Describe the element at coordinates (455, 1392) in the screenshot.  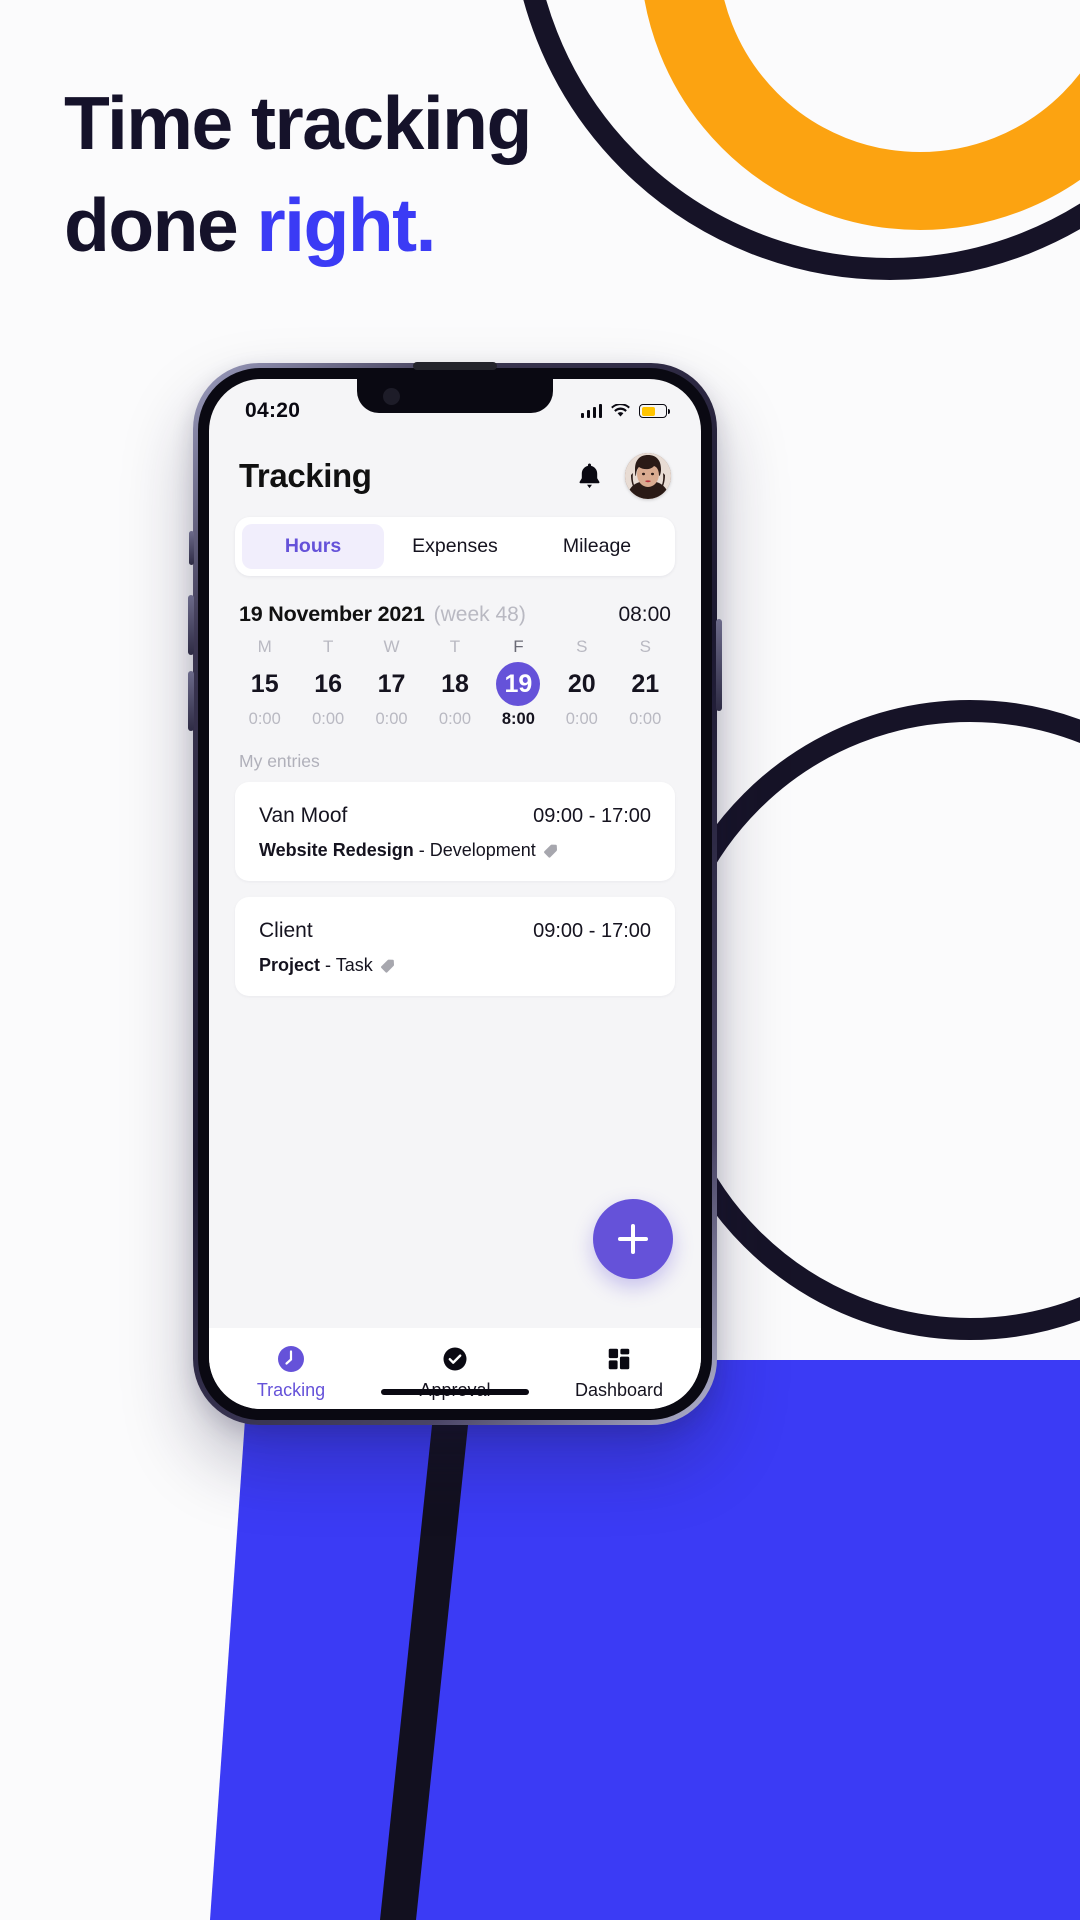
I see `home-indicator` at that location.